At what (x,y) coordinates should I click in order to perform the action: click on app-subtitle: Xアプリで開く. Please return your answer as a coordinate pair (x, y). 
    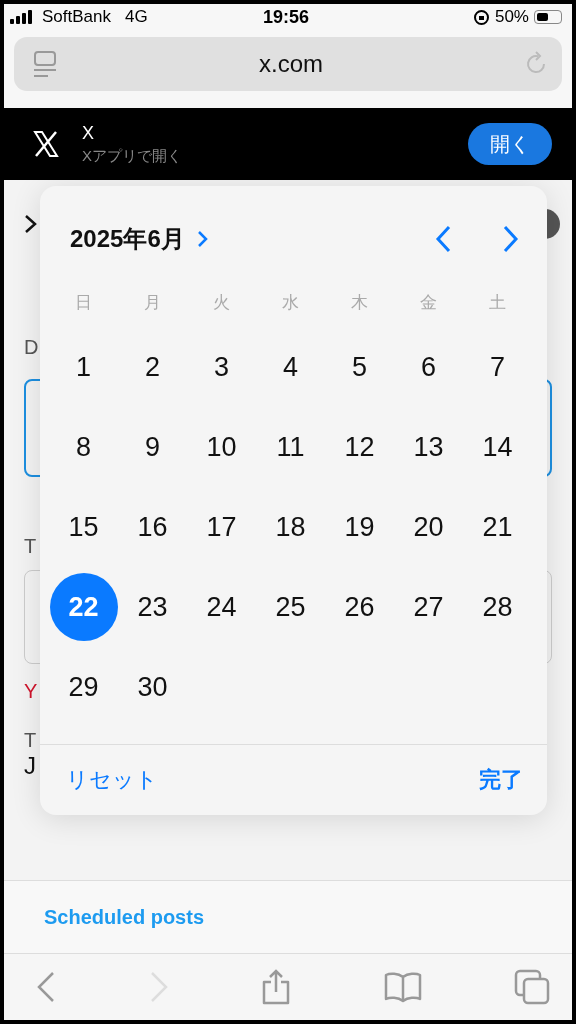
    Looking at the image, I should click on (132, 156).